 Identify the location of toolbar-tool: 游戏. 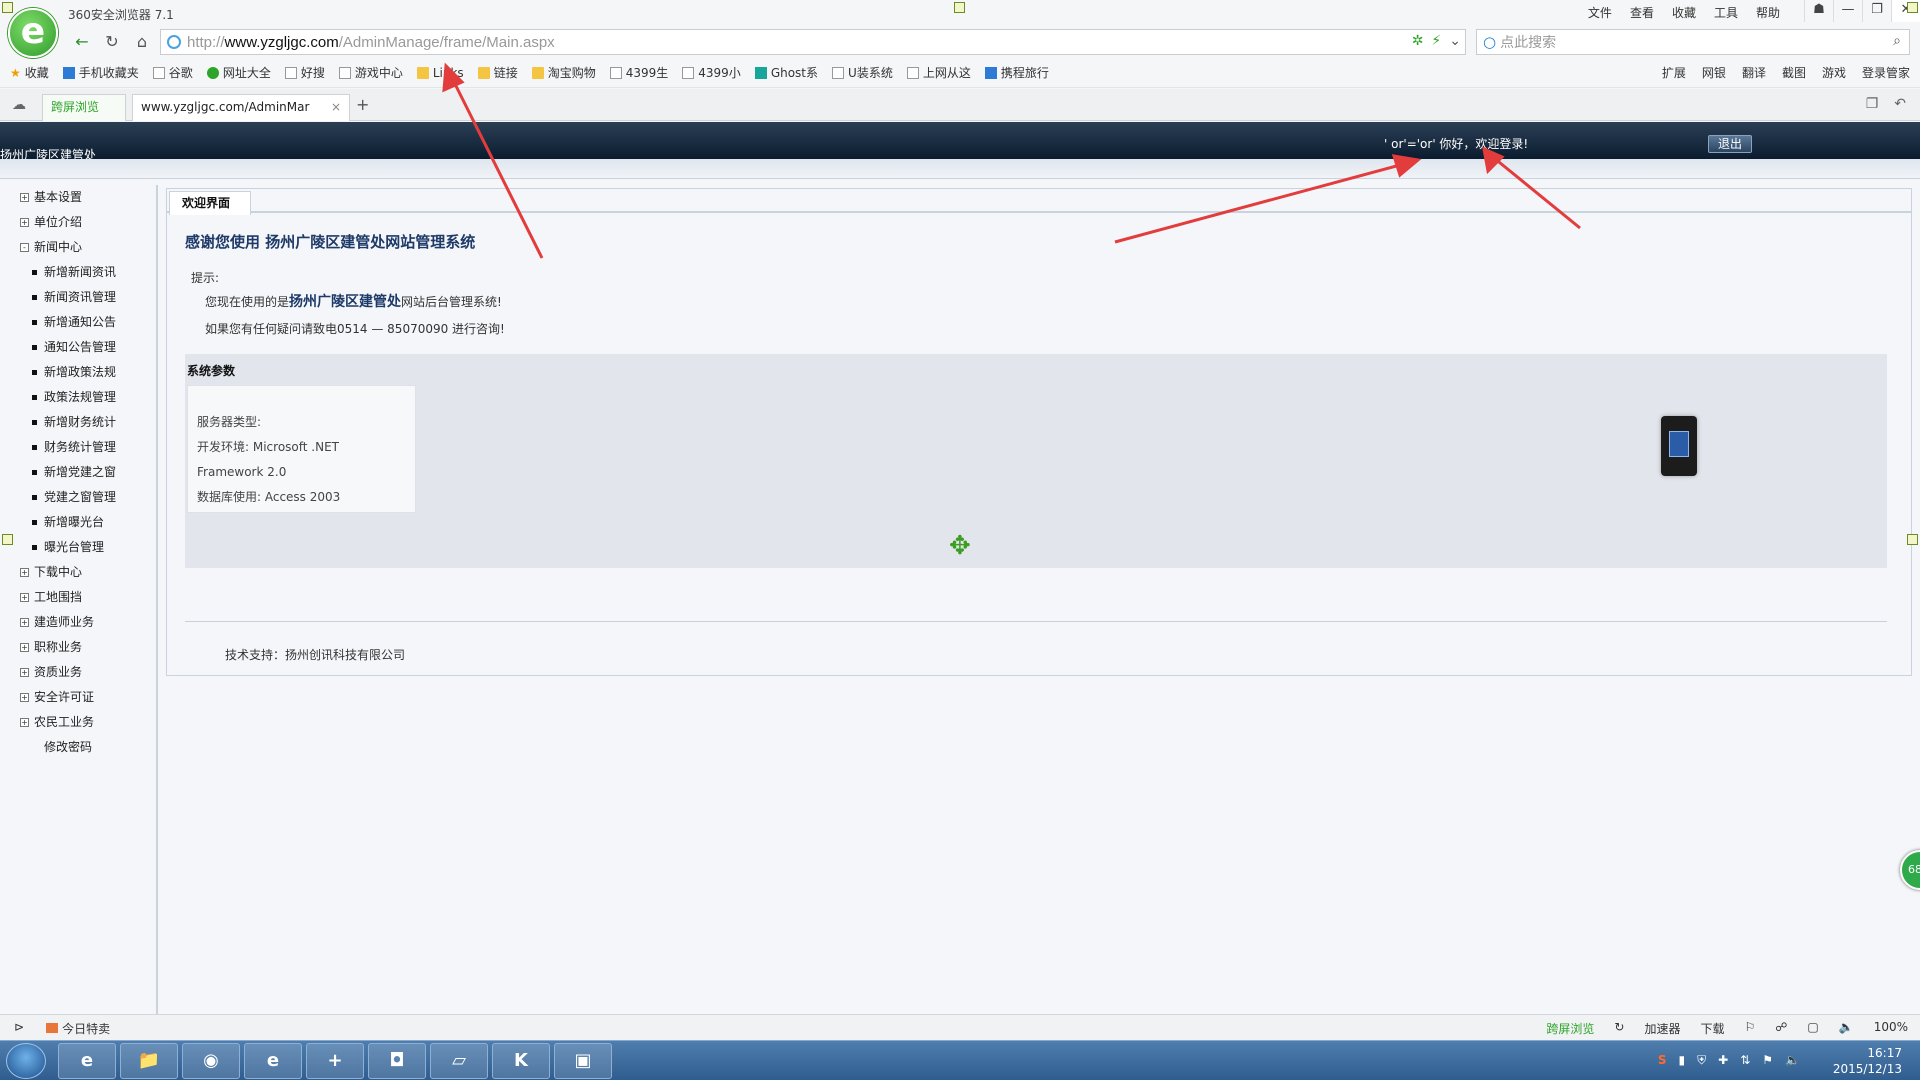
(1834, 72).